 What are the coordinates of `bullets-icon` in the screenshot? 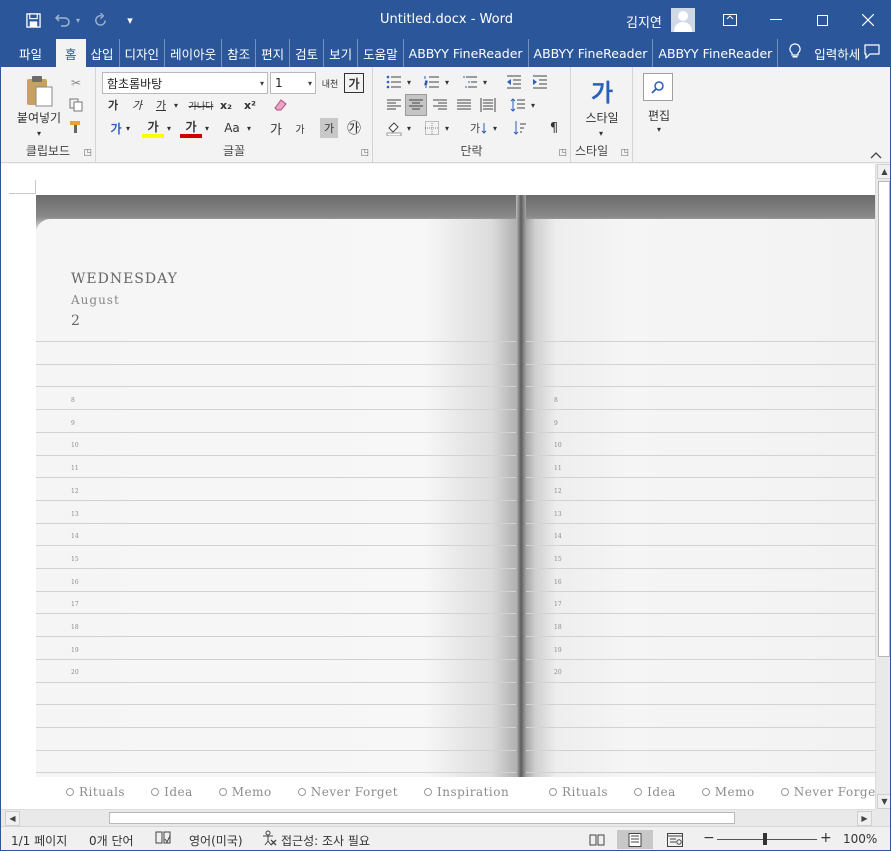 It's located at (394, 82).